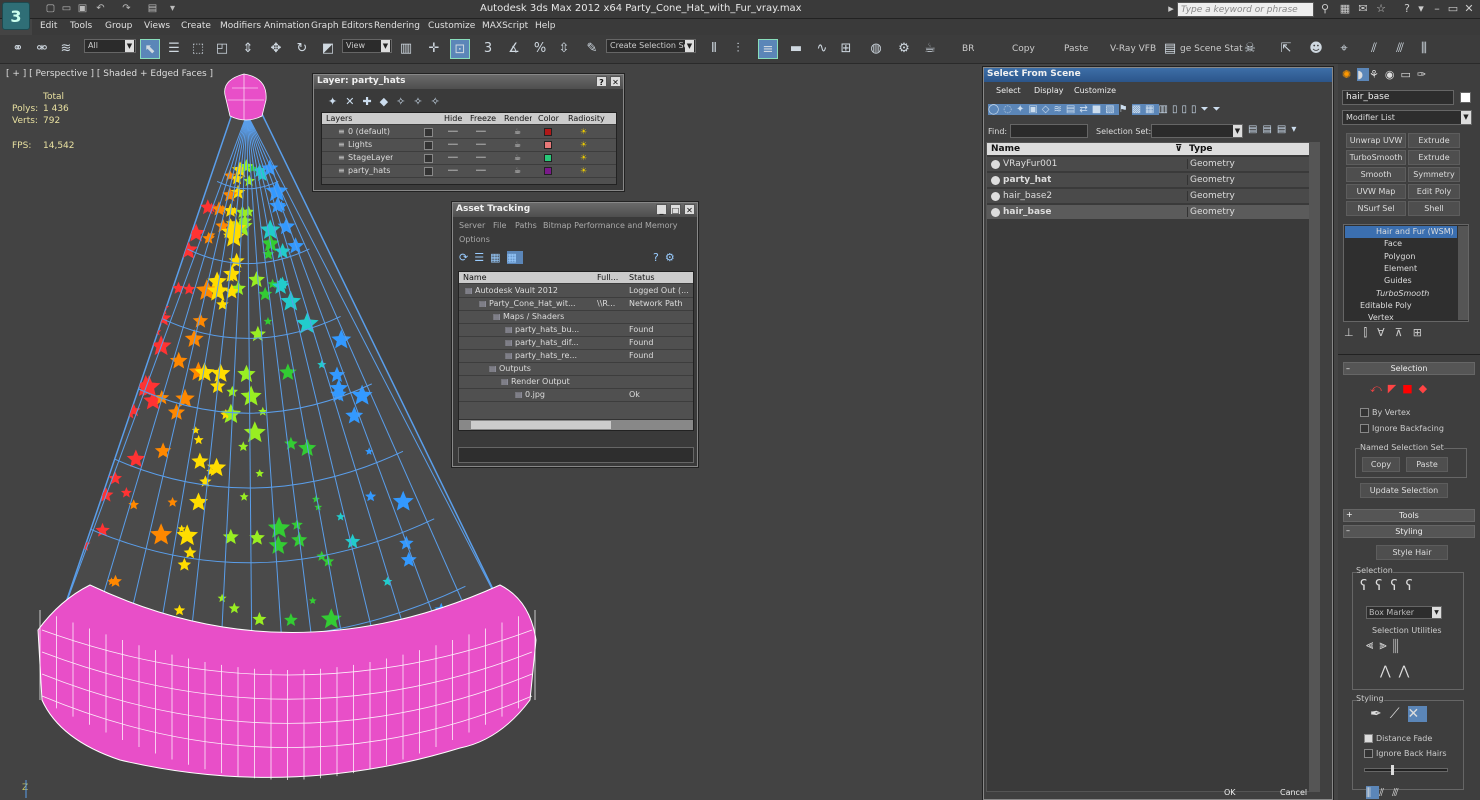 This screenshot has width=1480, height=800. I want to click on menu-options: Options, so click(474, 239).